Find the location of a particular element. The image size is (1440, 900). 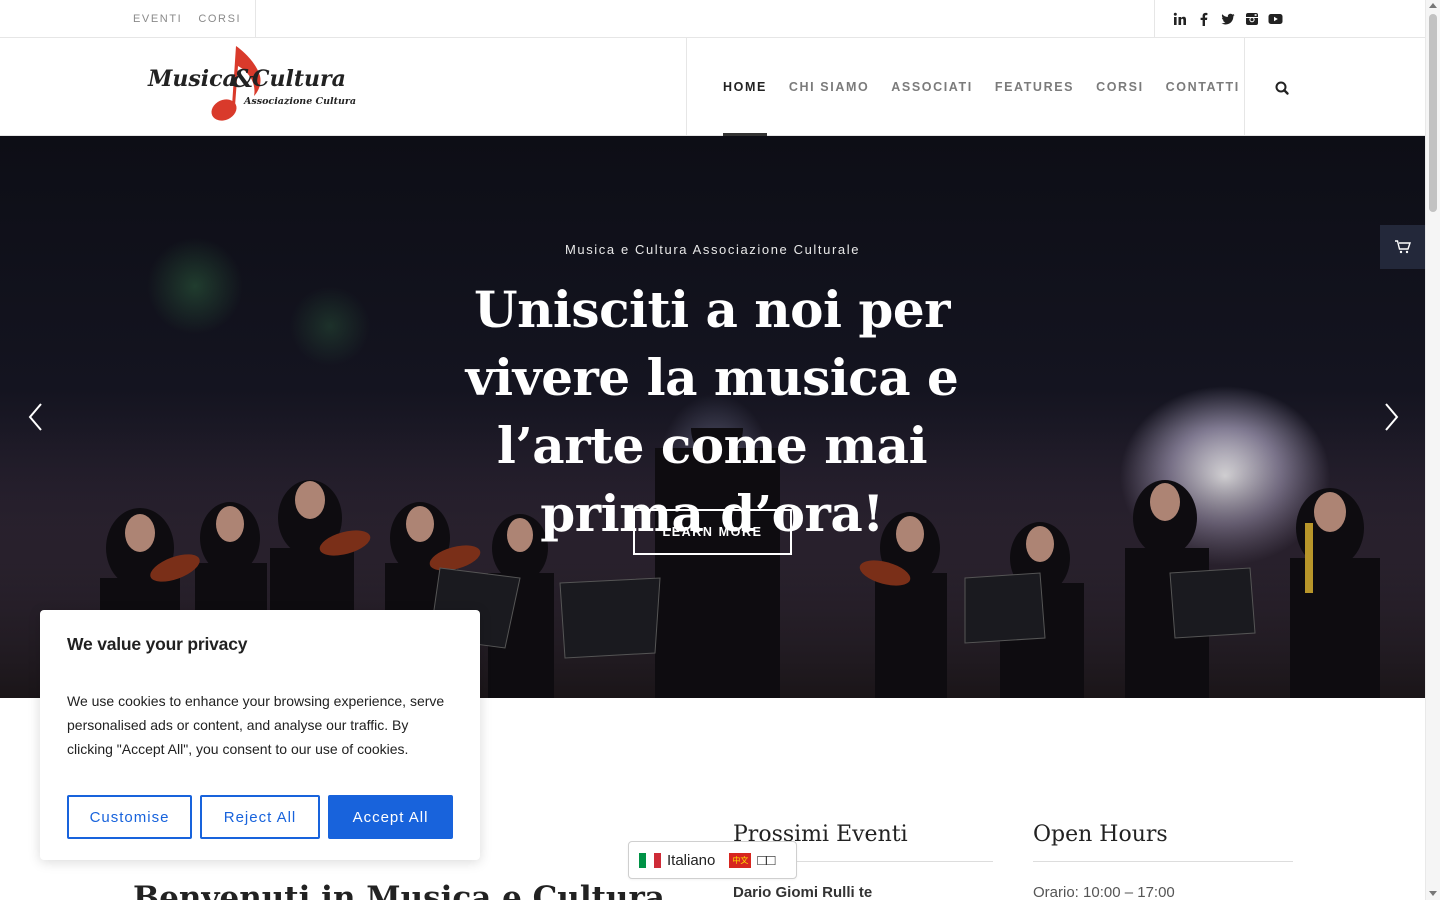

cookie-buttons: Customise Reject All Accept All is located at coordinates (260, 817).